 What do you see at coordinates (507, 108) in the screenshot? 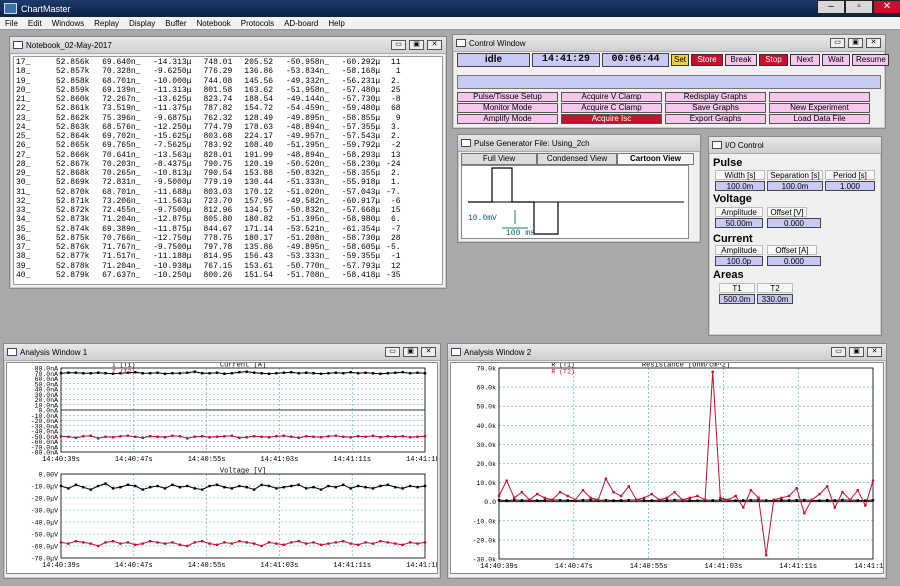
I see `monitor-mode-button: Monitor Mode` at bounding box center [507, 108].